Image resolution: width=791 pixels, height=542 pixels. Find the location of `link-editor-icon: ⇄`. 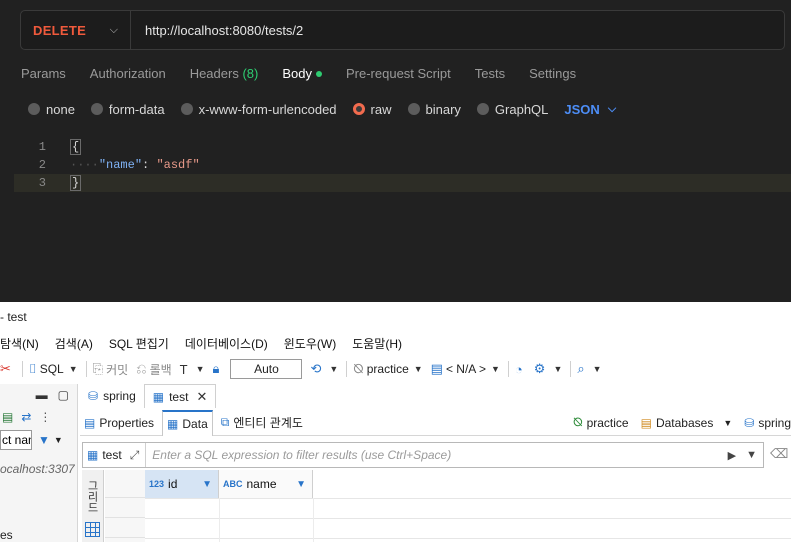

link-editor-icon: ⇄ is located at coordinates (26, 417).